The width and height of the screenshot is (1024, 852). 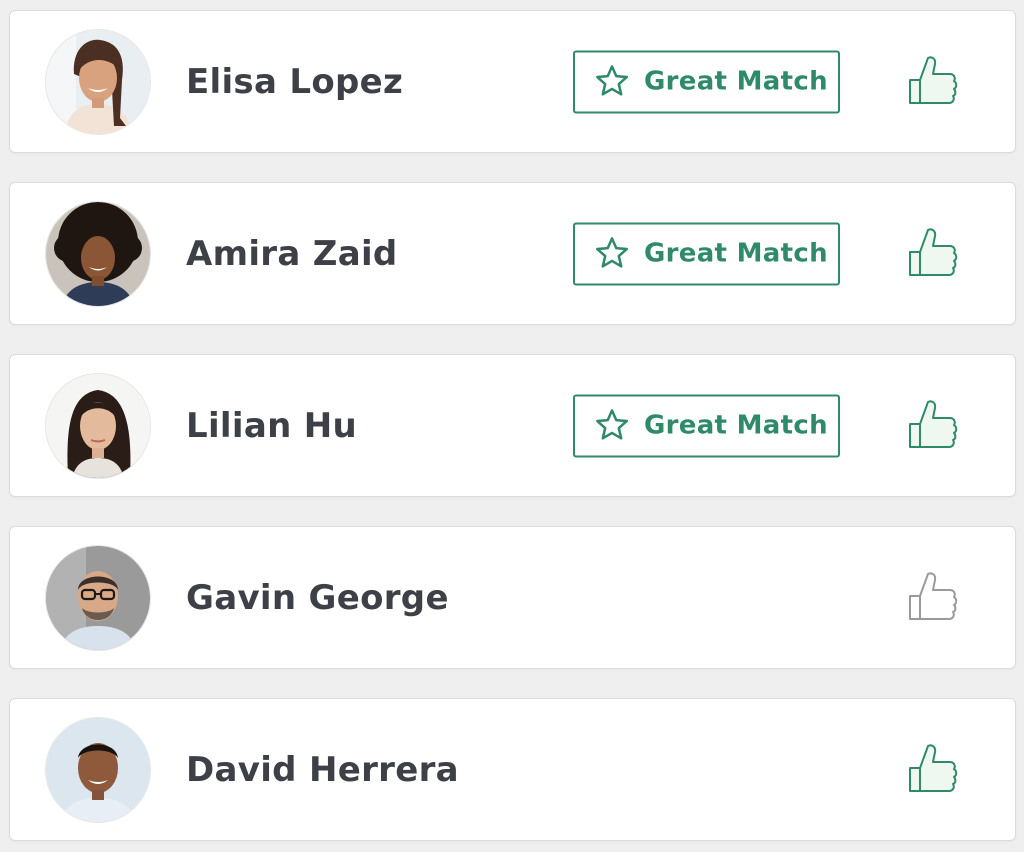 I want to click on candidate-name: David Herrera, so click(x=322, y=769).